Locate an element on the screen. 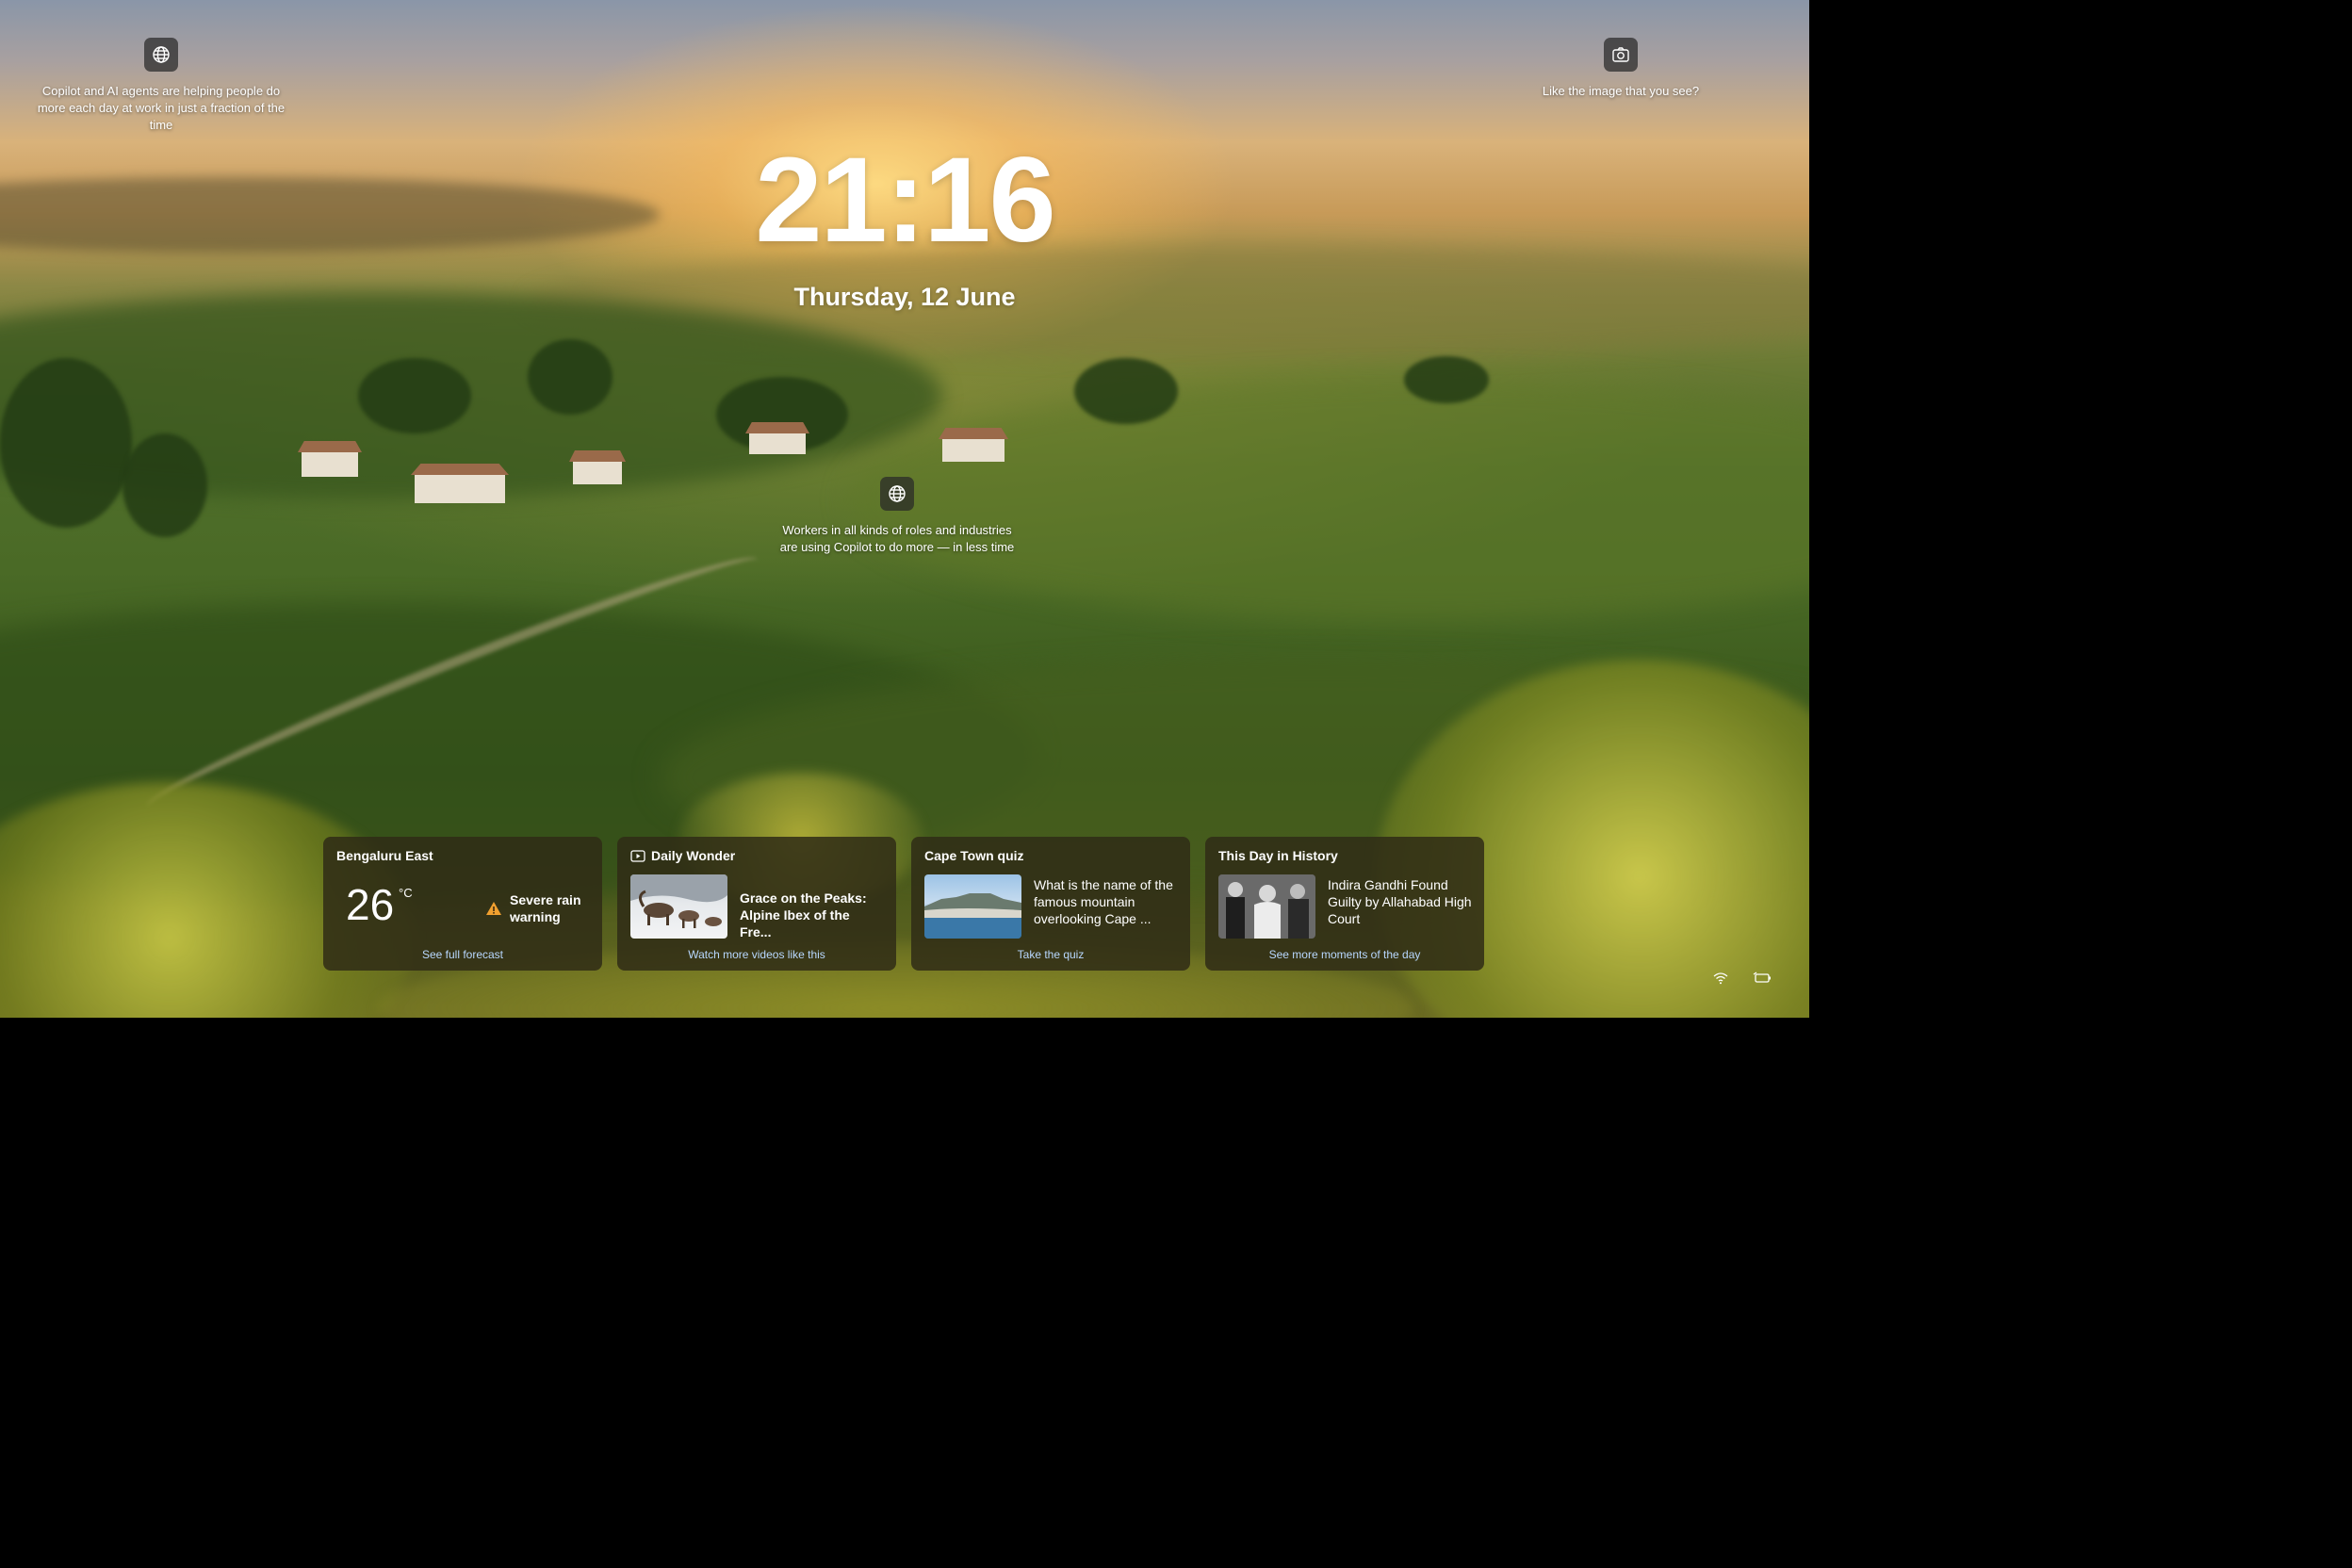  cape-town-thumbnail is located at coordinates (972, 907).